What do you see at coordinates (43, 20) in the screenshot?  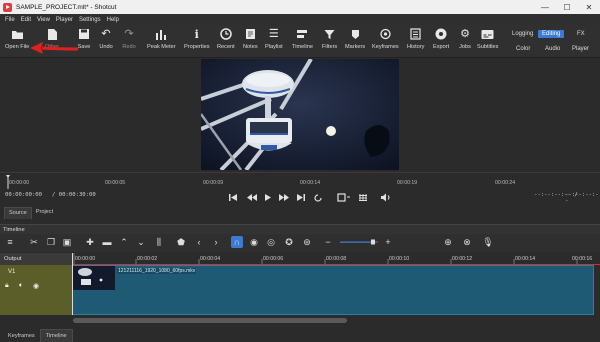 I see `menu-view: View` at bounding box center [43, 20].